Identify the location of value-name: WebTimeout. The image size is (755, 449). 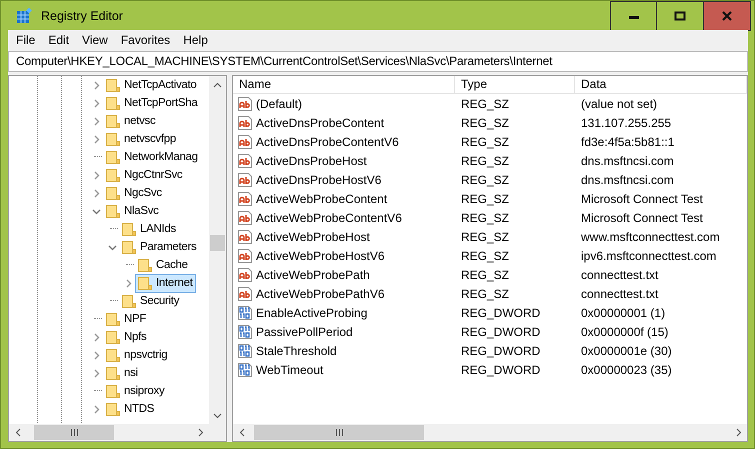
(290, 369).